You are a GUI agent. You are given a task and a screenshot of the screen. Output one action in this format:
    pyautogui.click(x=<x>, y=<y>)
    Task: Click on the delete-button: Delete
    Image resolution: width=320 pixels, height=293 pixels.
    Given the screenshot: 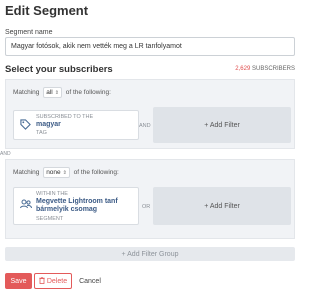 What is the action you would take?
    pyautogui.click(x=53, y=281)
    